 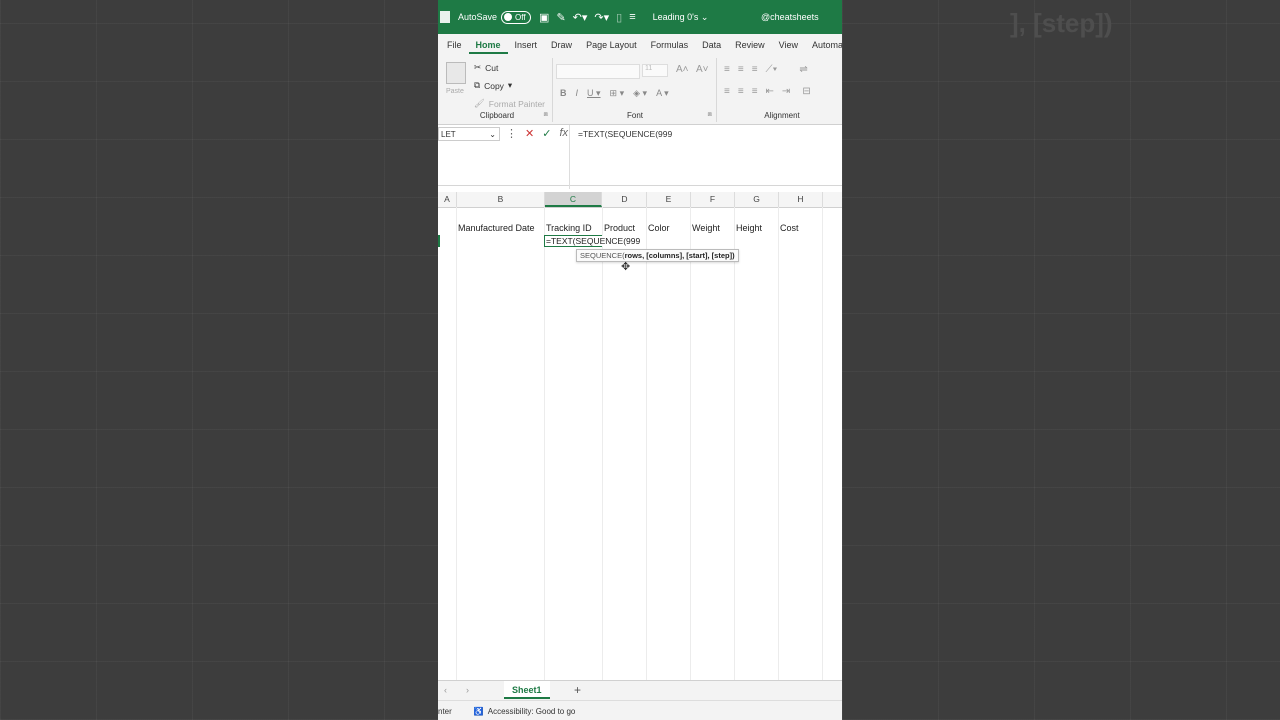 I want to click on add-sheet-button: +, so click(x=577, y=690).